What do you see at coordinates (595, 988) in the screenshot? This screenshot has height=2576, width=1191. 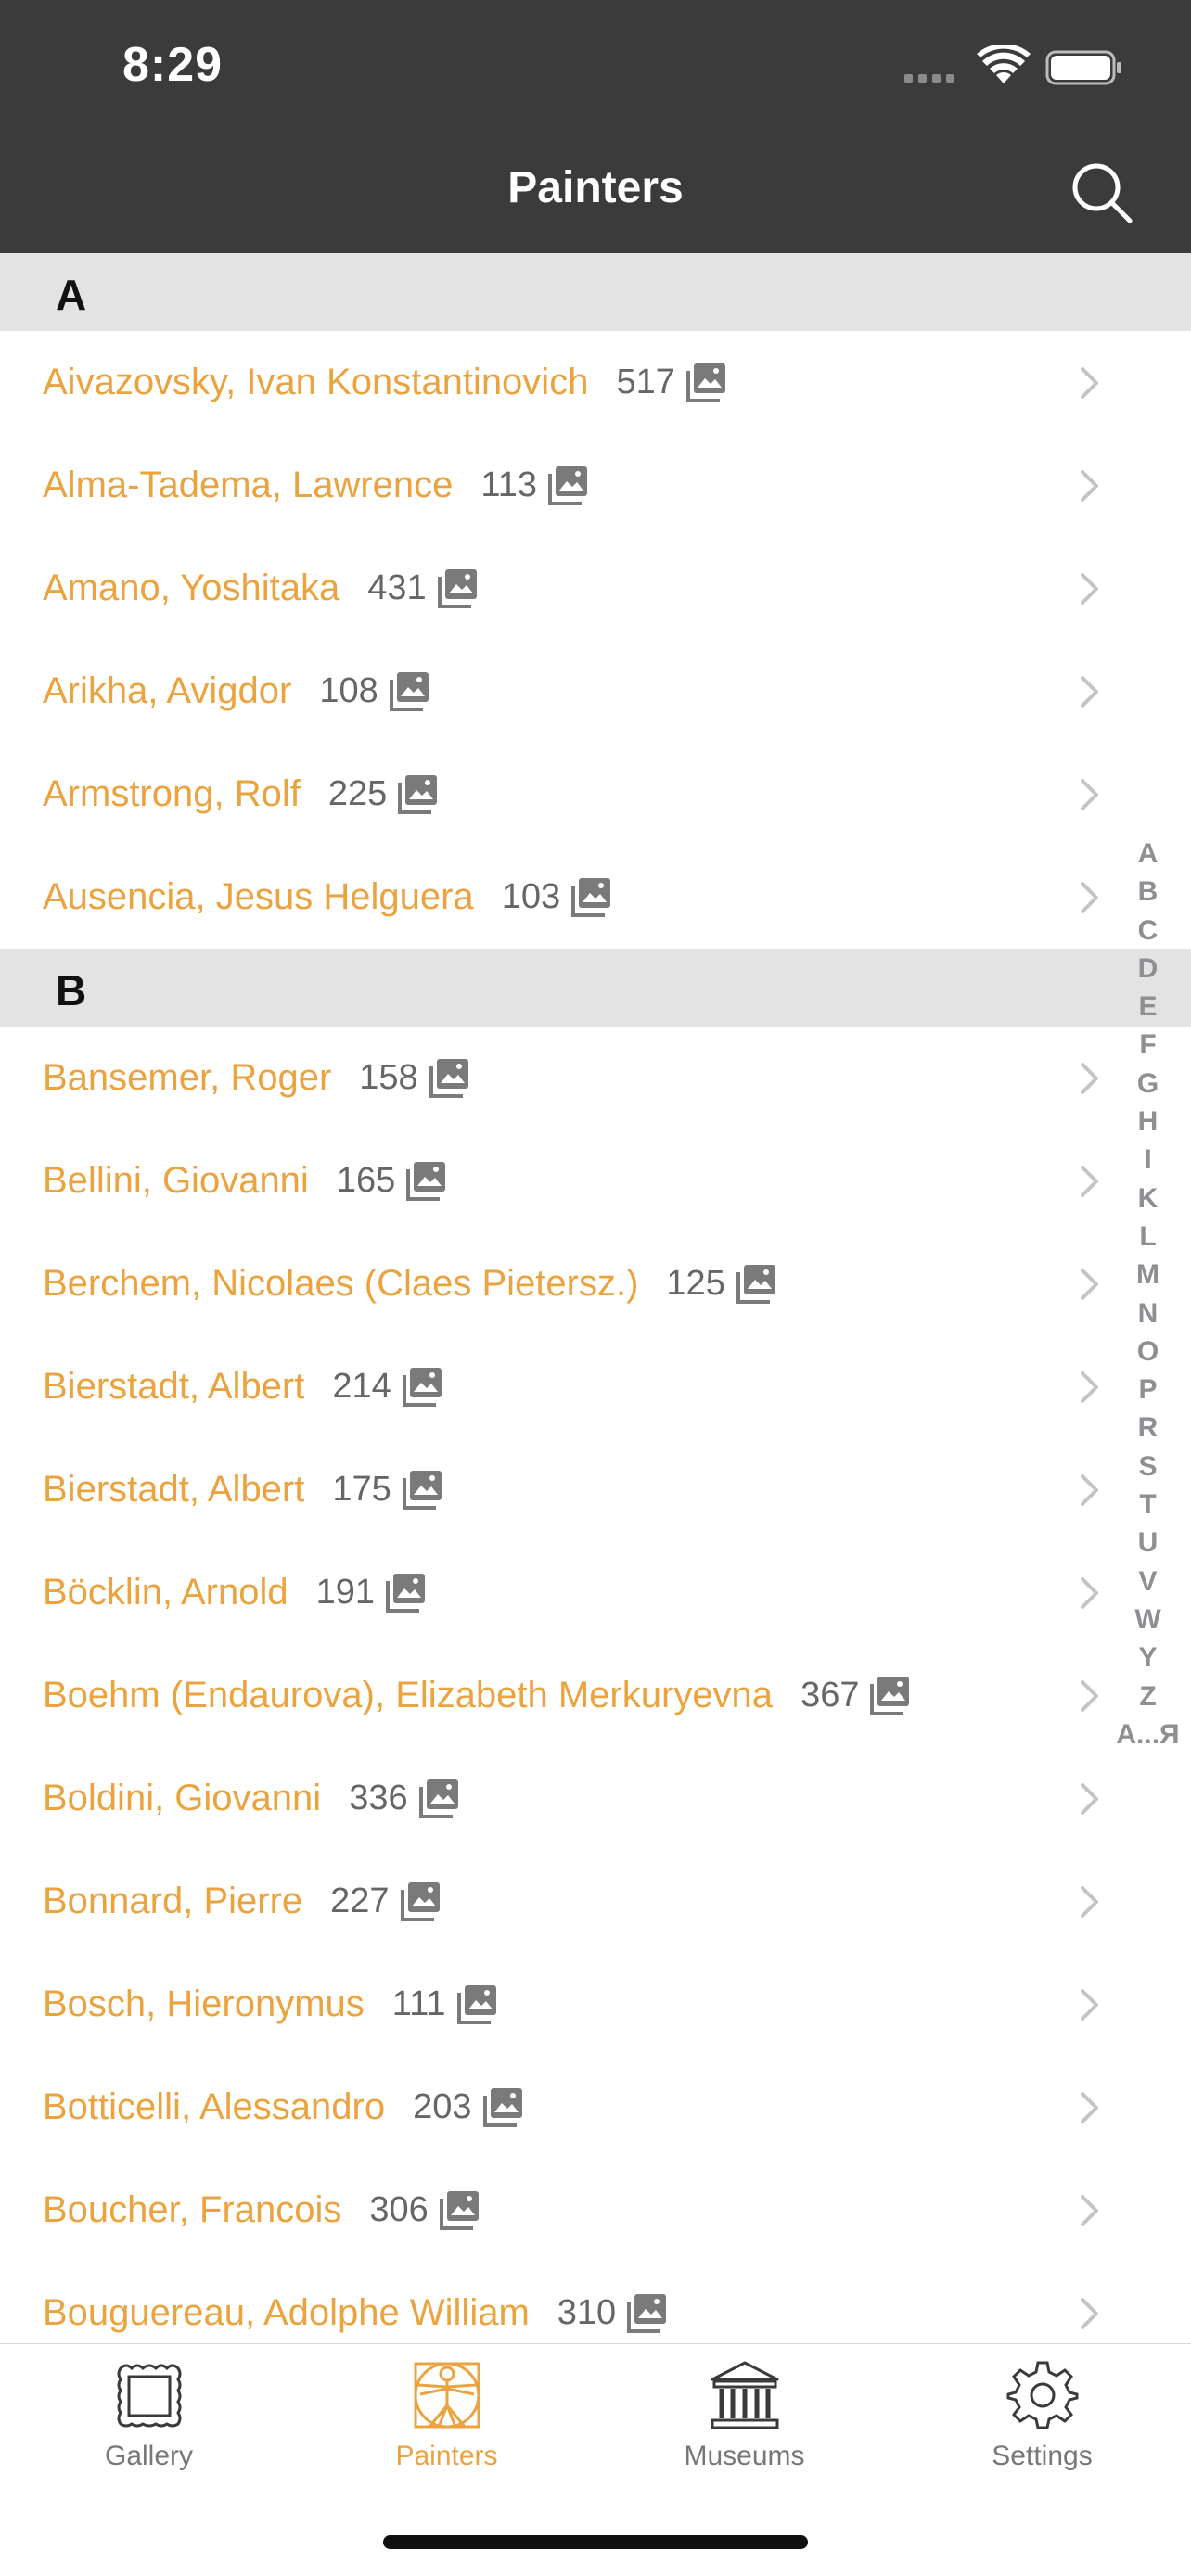 I see `section-header: B` at bounding box center [595, 988].